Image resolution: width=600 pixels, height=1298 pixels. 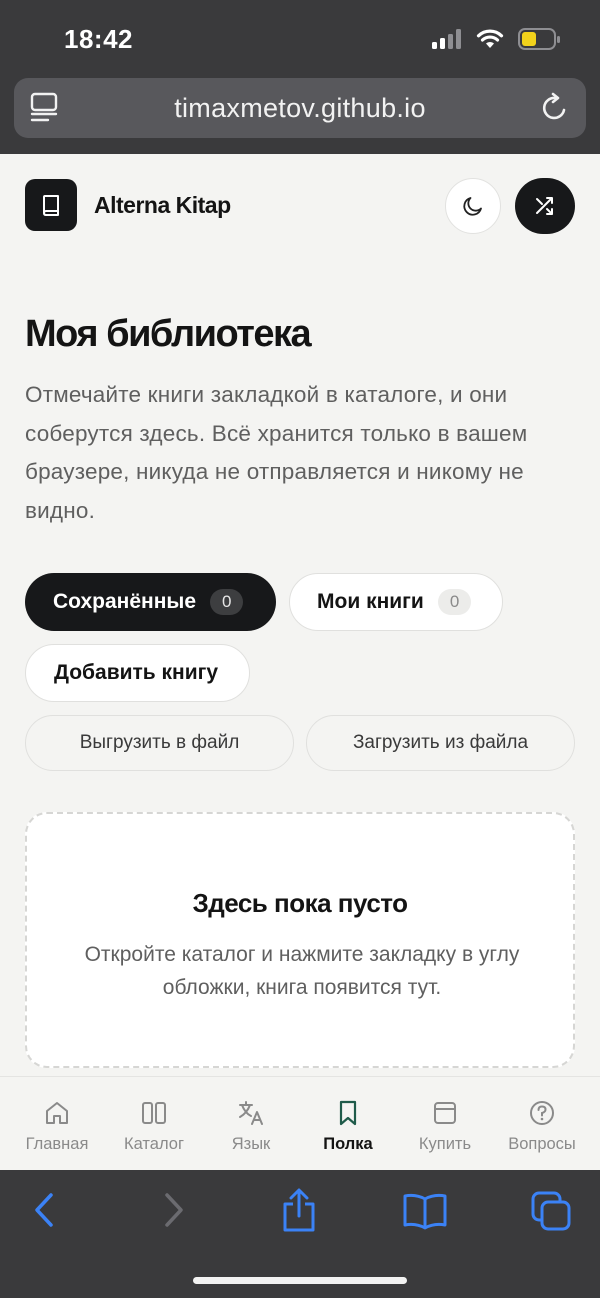 What do you see at coordinates (300, 39) in the screenshot?
I see `status-bar: 18:42` at bounding box center [300, 39].